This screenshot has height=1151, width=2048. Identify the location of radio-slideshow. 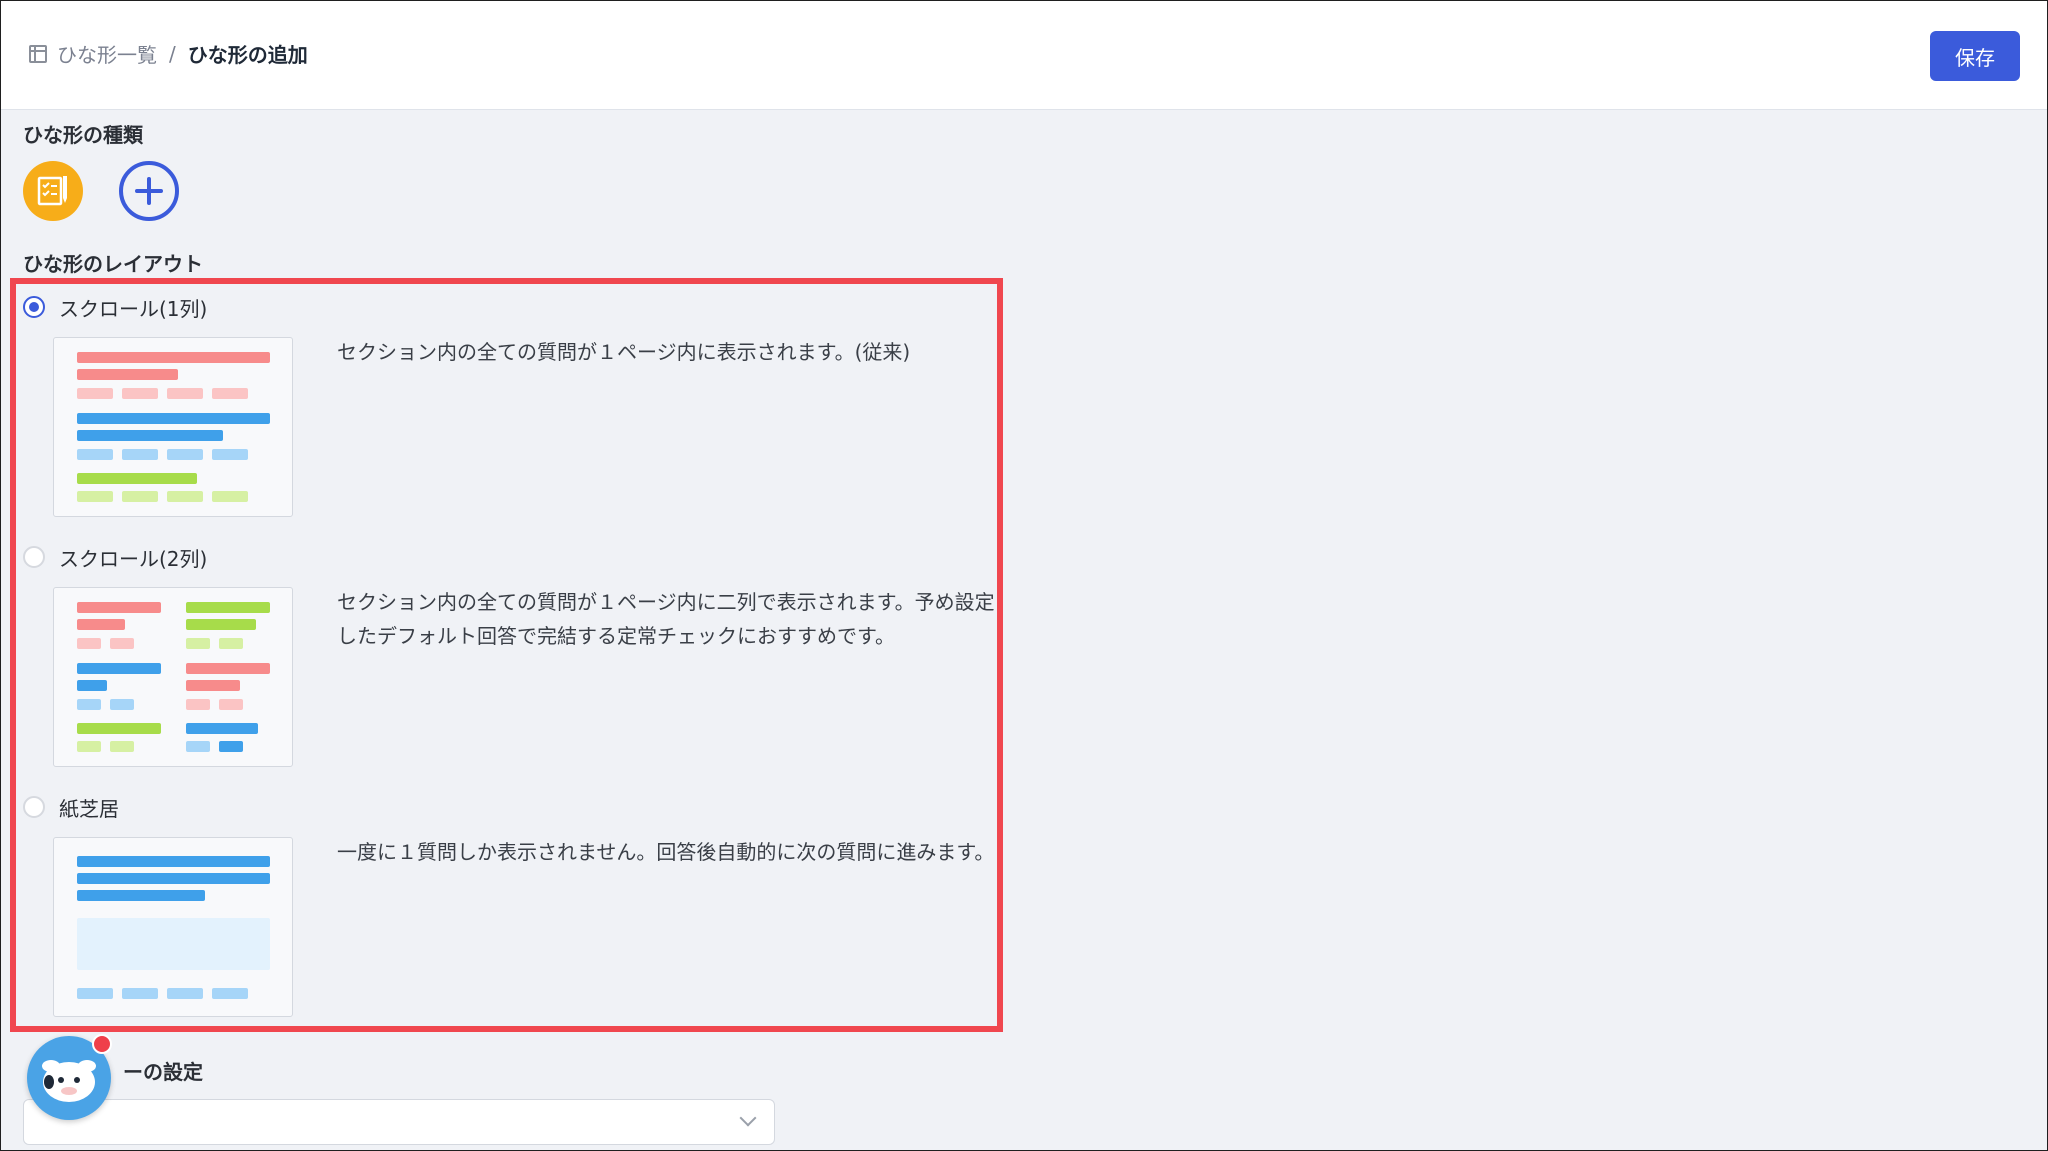
(34, 807).